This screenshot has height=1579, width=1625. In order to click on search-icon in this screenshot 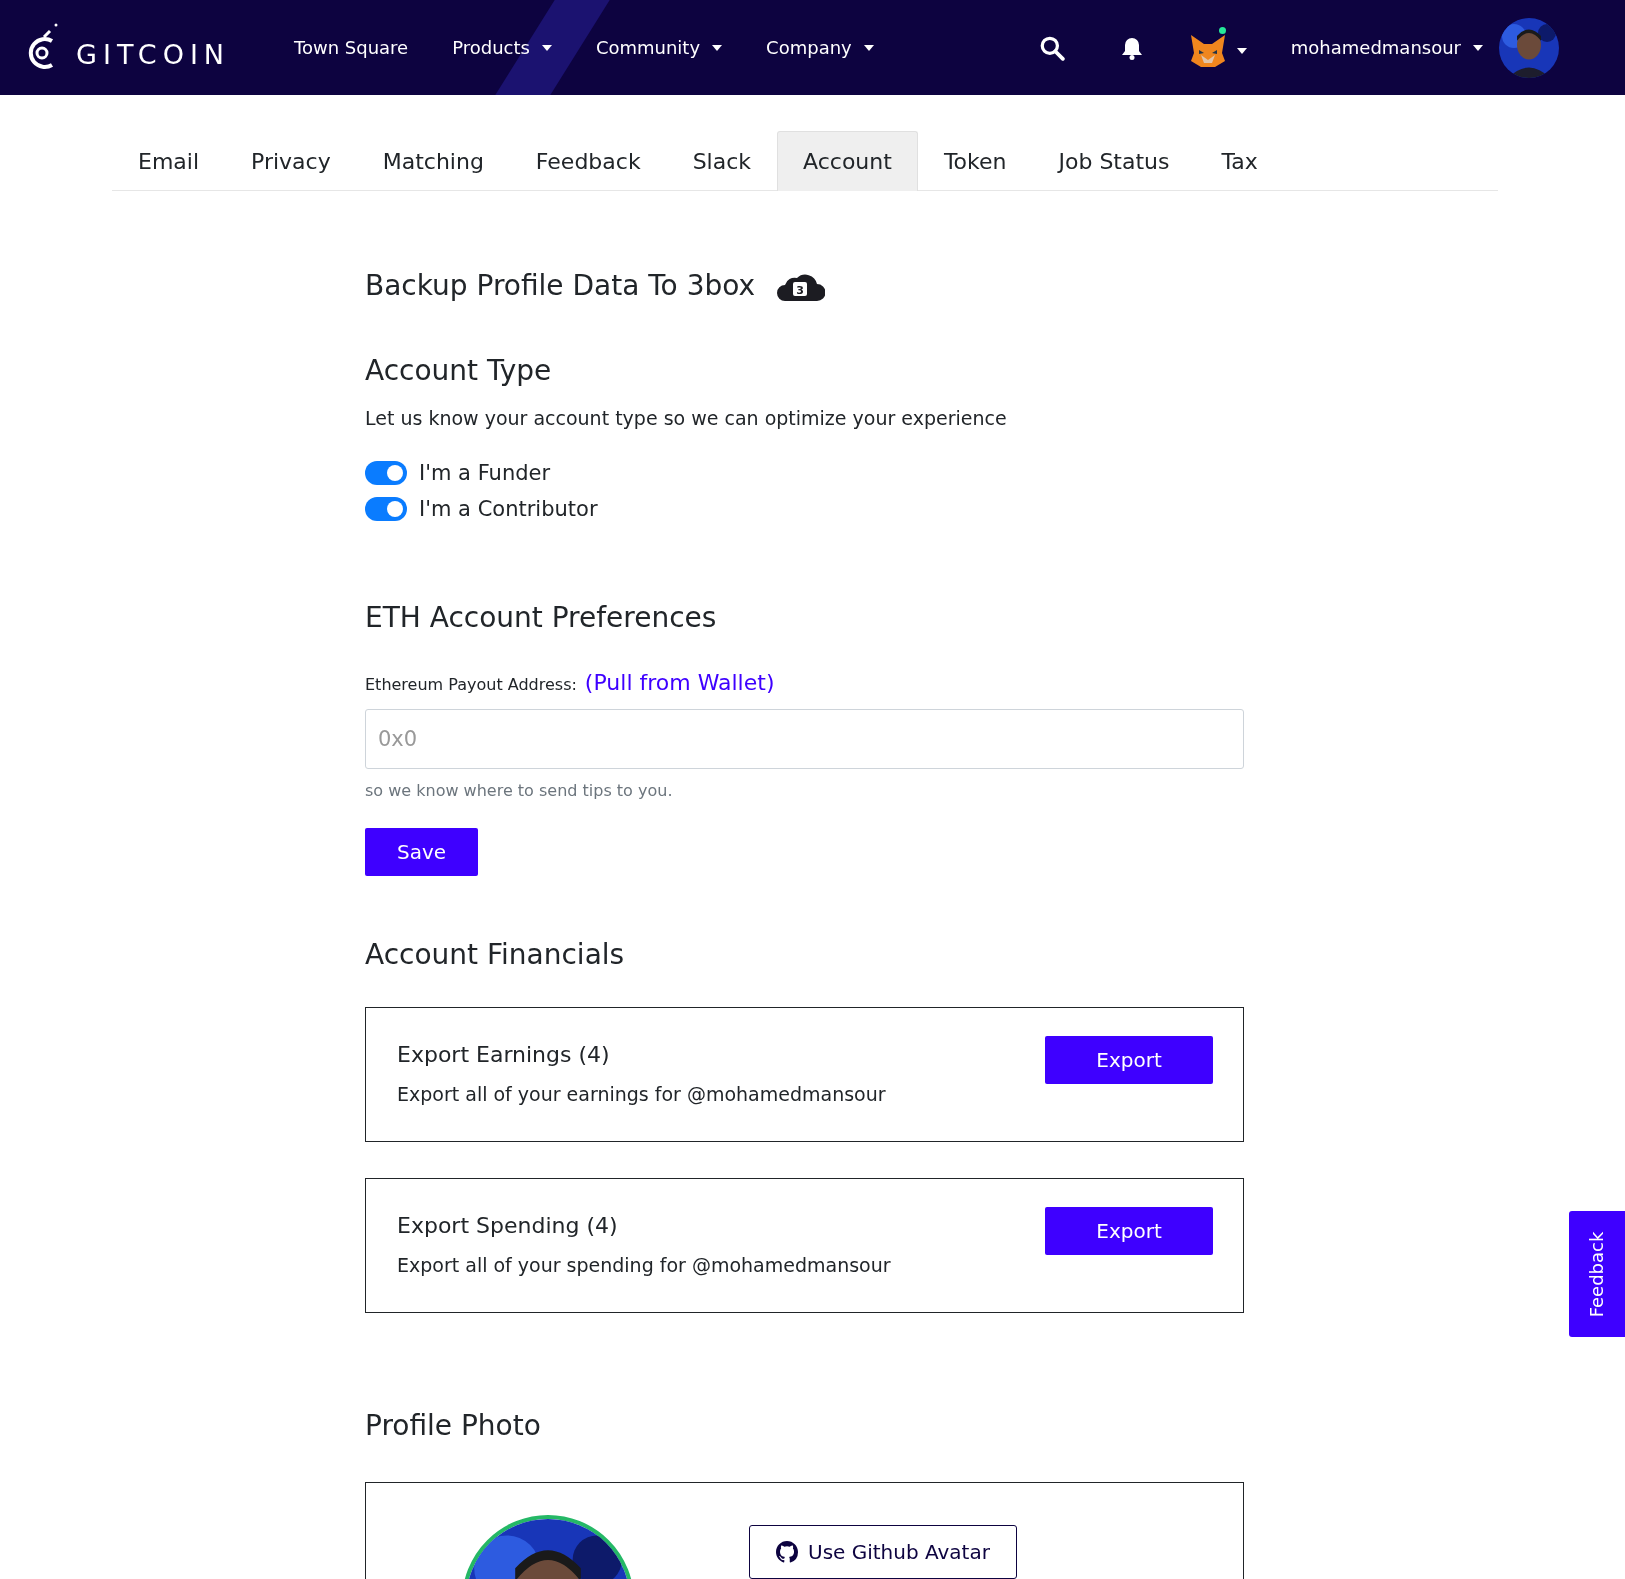, I will do `click(1051, 47)`.